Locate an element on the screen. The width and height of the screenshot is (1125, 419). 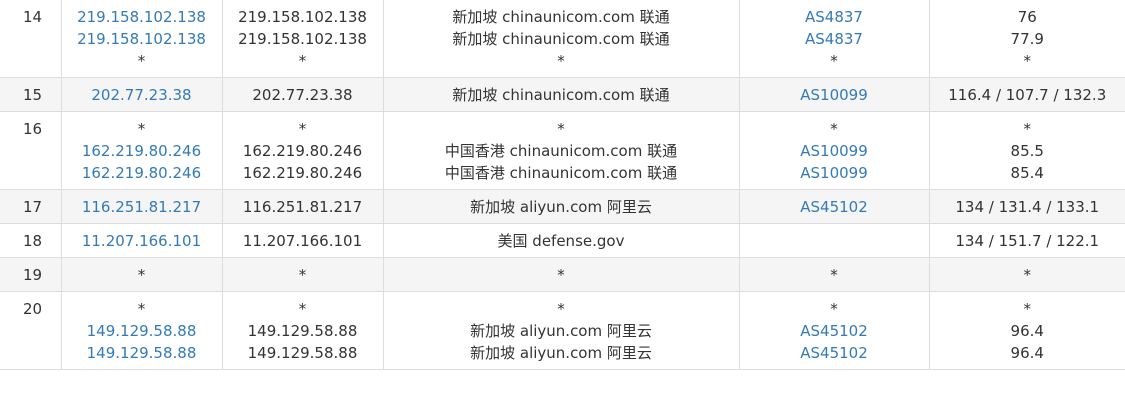
hop-latency-cell: 134 / 151.7 / 122.1 is located at coordinates (1026, 240).